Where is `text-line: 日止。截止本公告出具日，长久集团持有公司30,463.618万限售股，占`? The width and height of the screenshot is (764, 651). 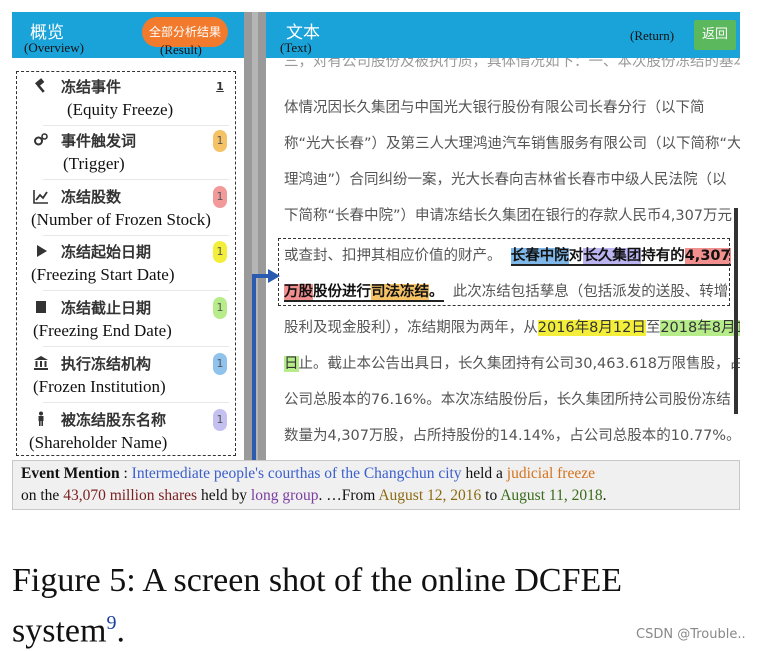 text-line: 日止。截止本公告出具日，长久集团持有公司30,463.618万限售股，占 is located at coordinates (512, 362).